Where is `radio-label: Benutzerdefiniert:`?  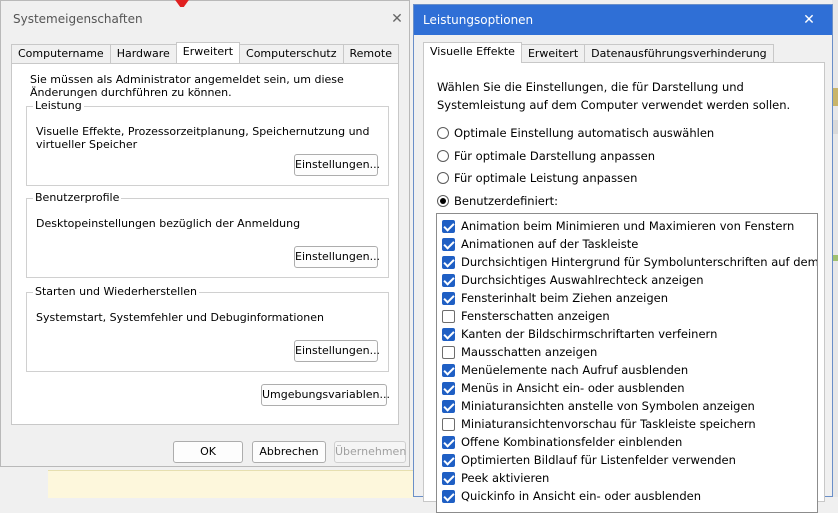 radio-label: Benutzerdefiniert: is located at coordinates (506, 201).